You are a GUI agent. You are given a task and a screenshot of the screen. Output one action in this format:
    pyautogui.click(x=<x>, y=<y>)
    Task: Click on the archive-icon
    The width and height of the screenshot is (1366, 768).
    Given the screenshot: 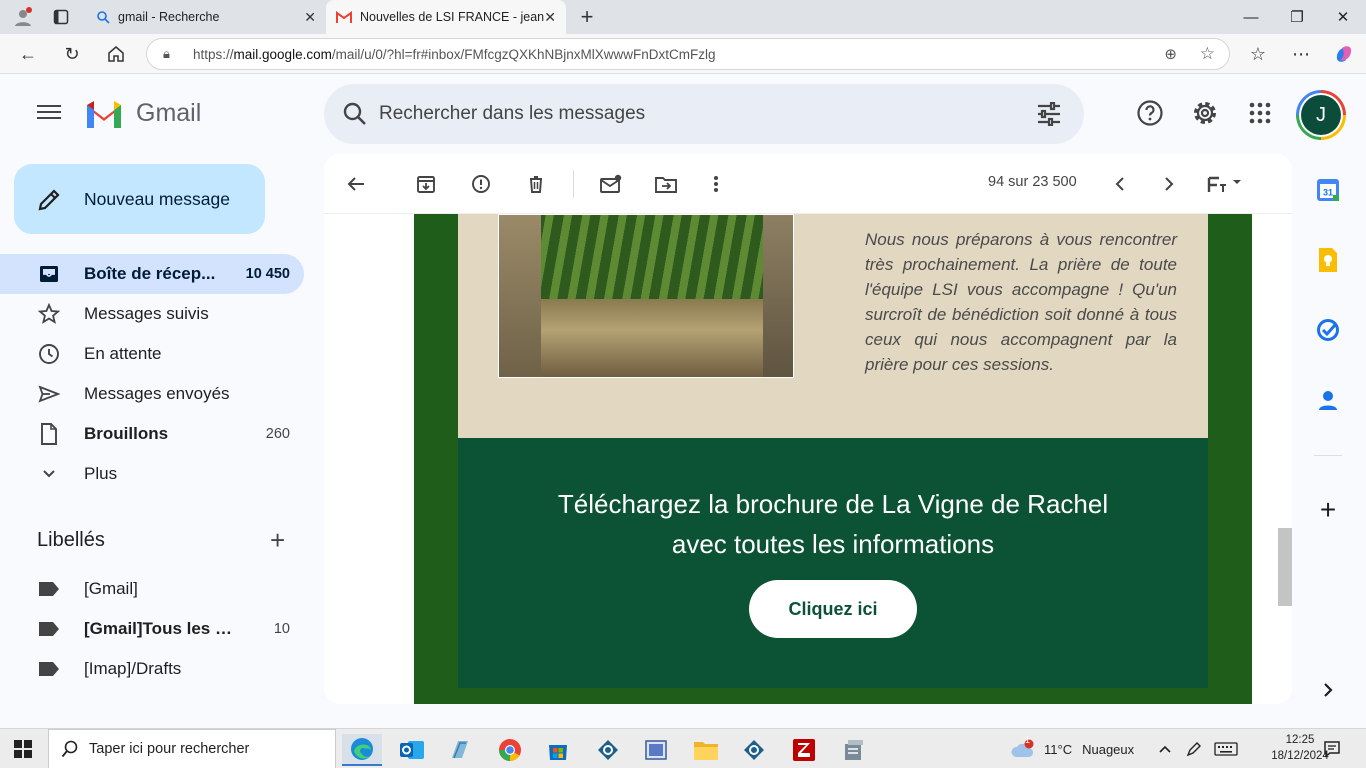 What is the action you would take?
    pyautogui.click(x=426, y=184)
    